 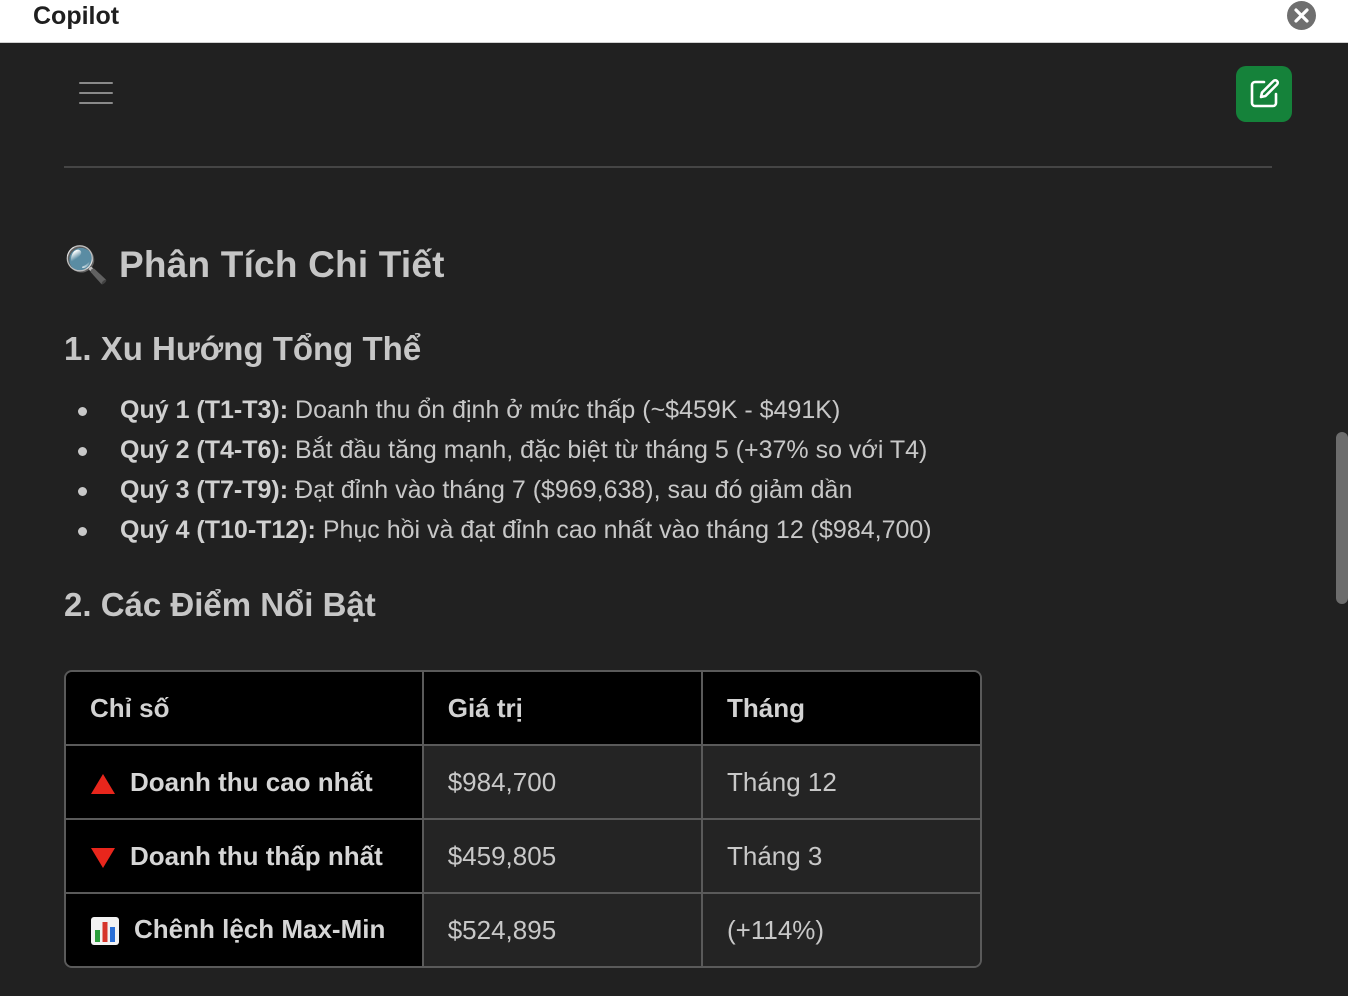 I want to click on heading-text: Phân Tích Chi Tiết, so click(x=282, y=264).